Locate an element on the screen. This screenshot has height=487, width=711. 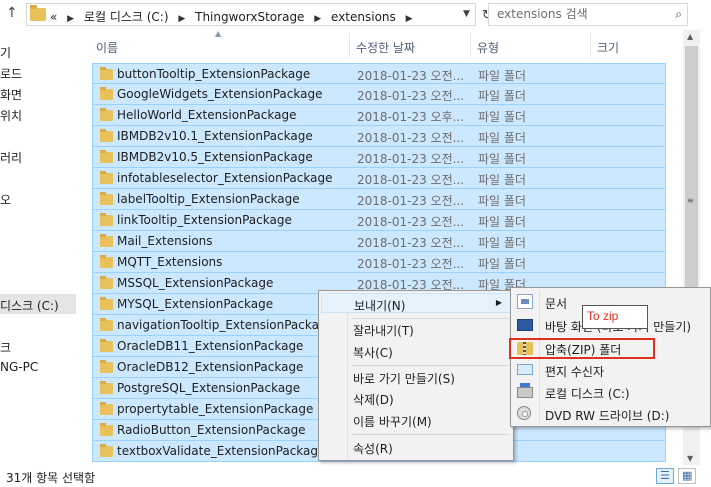
file-name: OracleDB12_ExtensionPackage is located at coordinates (210, 367).